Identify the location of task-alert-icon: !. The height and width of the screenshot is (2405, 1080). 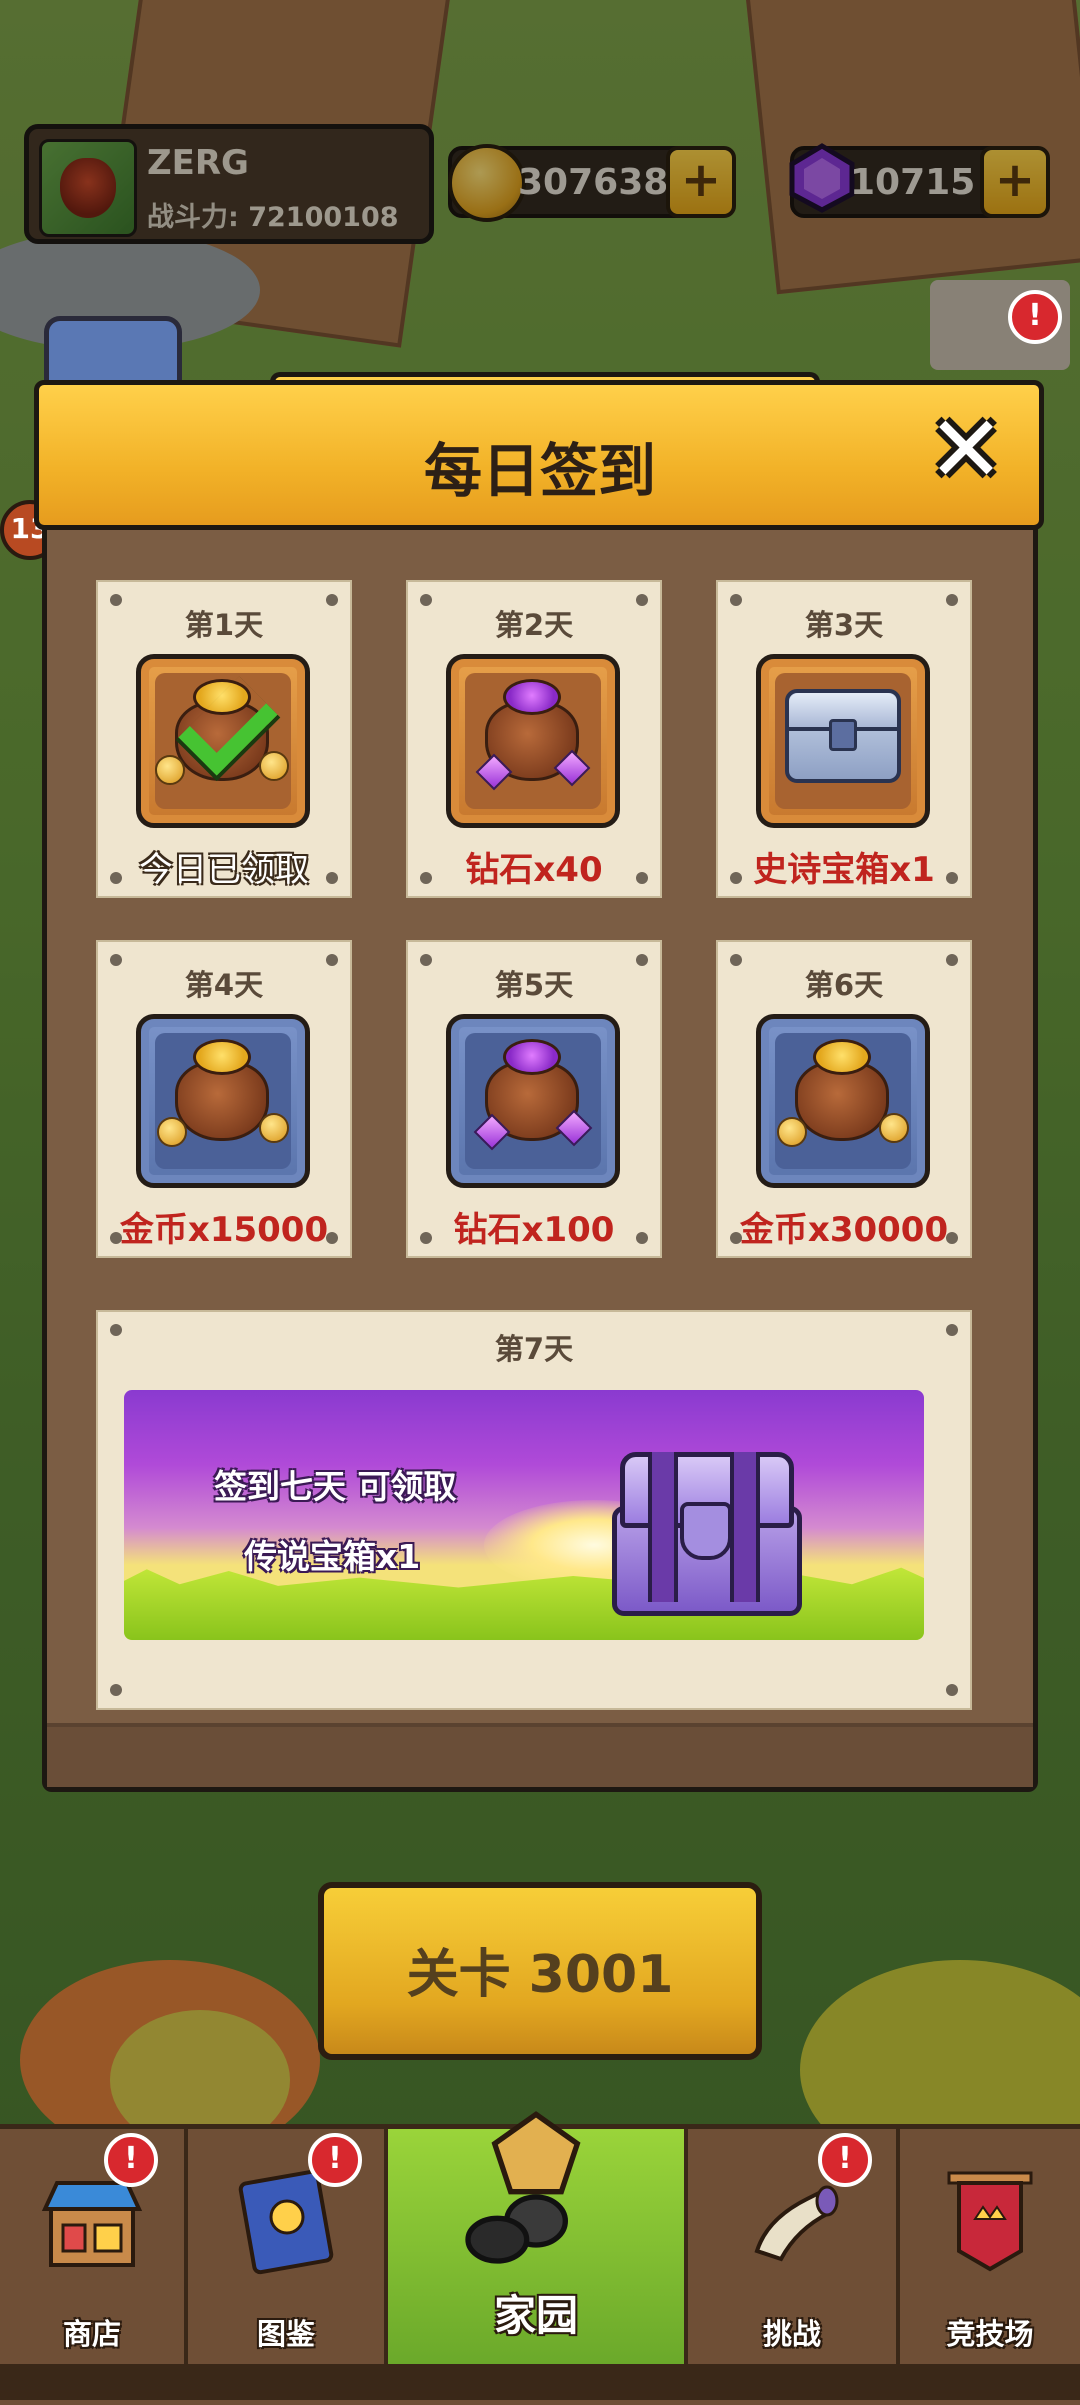
(1035, 317).